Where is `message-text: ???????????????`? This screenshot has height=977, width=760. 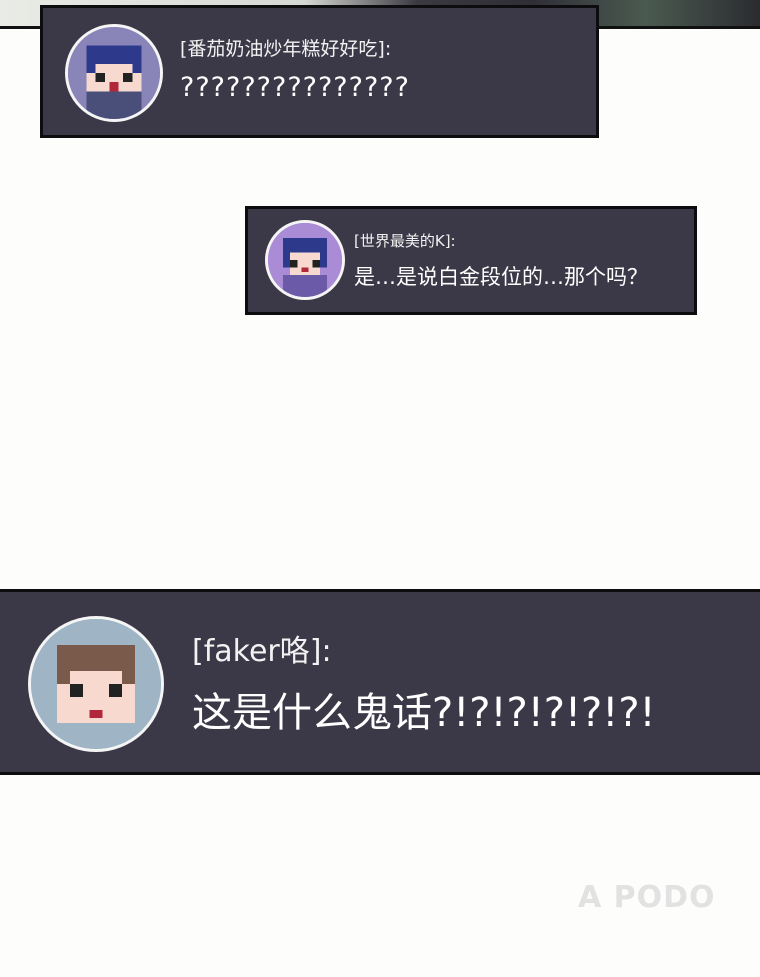
message-text: ??????????????? is located at coordinates (295, 87).